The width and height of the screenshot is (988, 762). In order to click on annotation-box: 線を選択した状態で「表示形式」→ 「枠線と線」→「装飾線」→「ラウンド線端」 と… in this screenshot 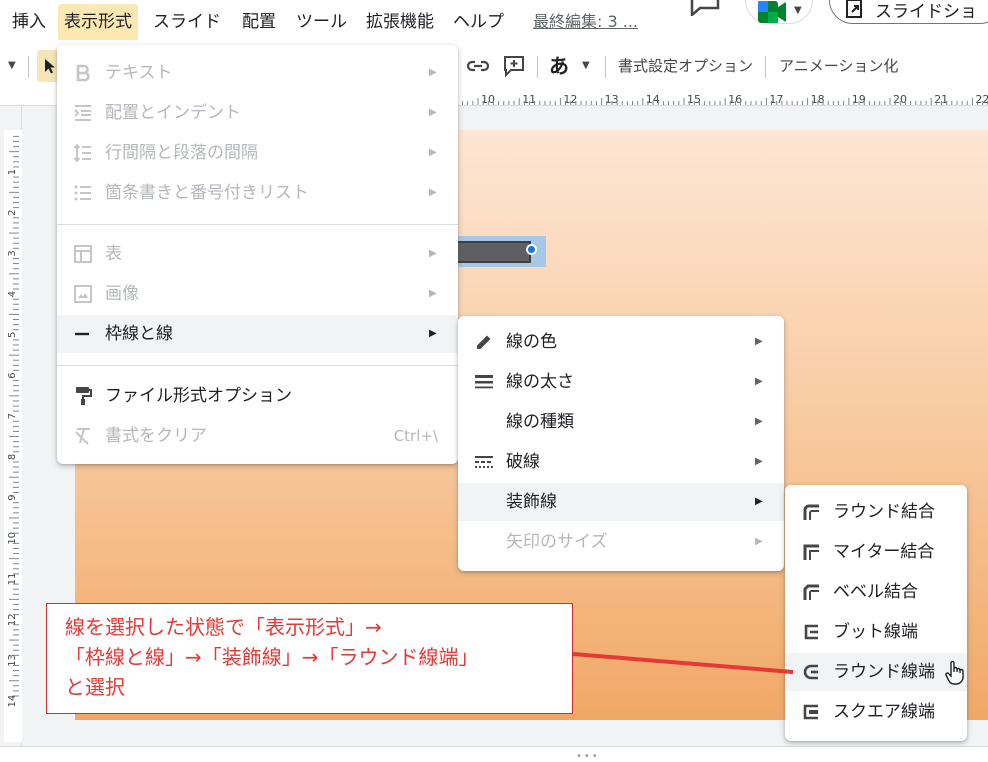, I will do `click(309, 658)`.